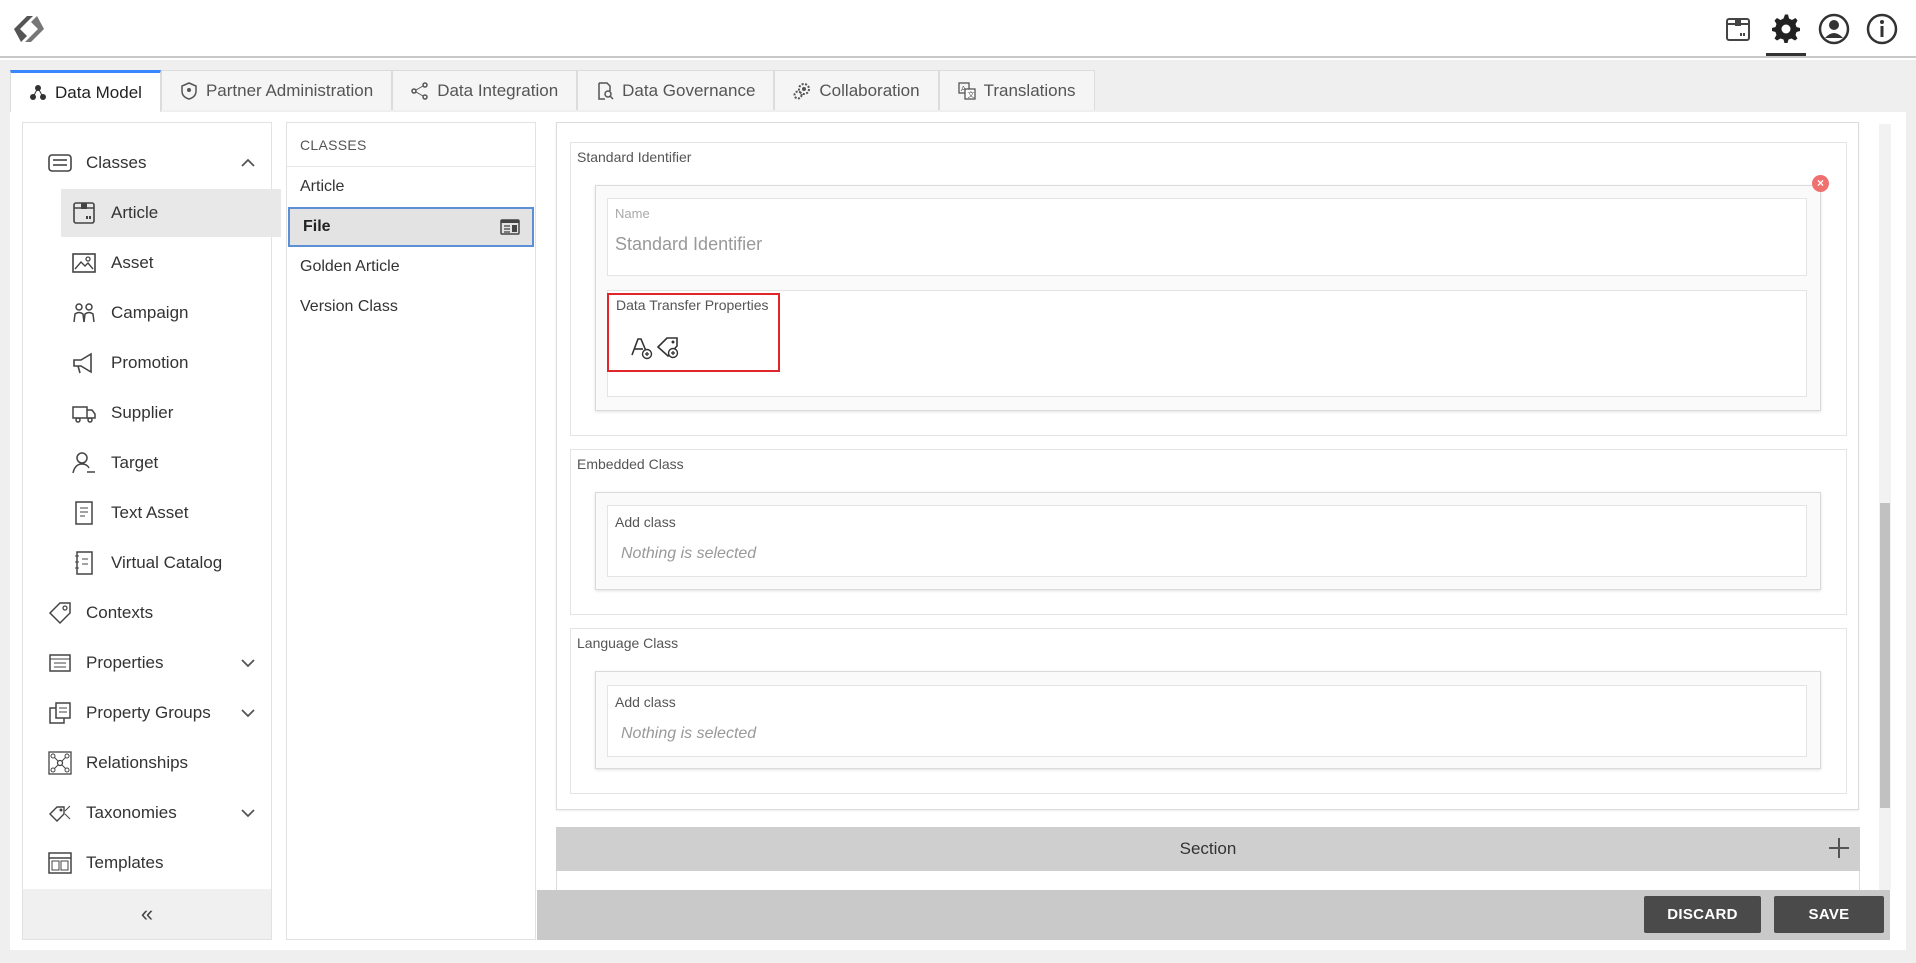 Image resolution: width=1916 pixels, height=963 pixels. I want to click on class-item-golden-article: Golden Article, so click(411, 267).